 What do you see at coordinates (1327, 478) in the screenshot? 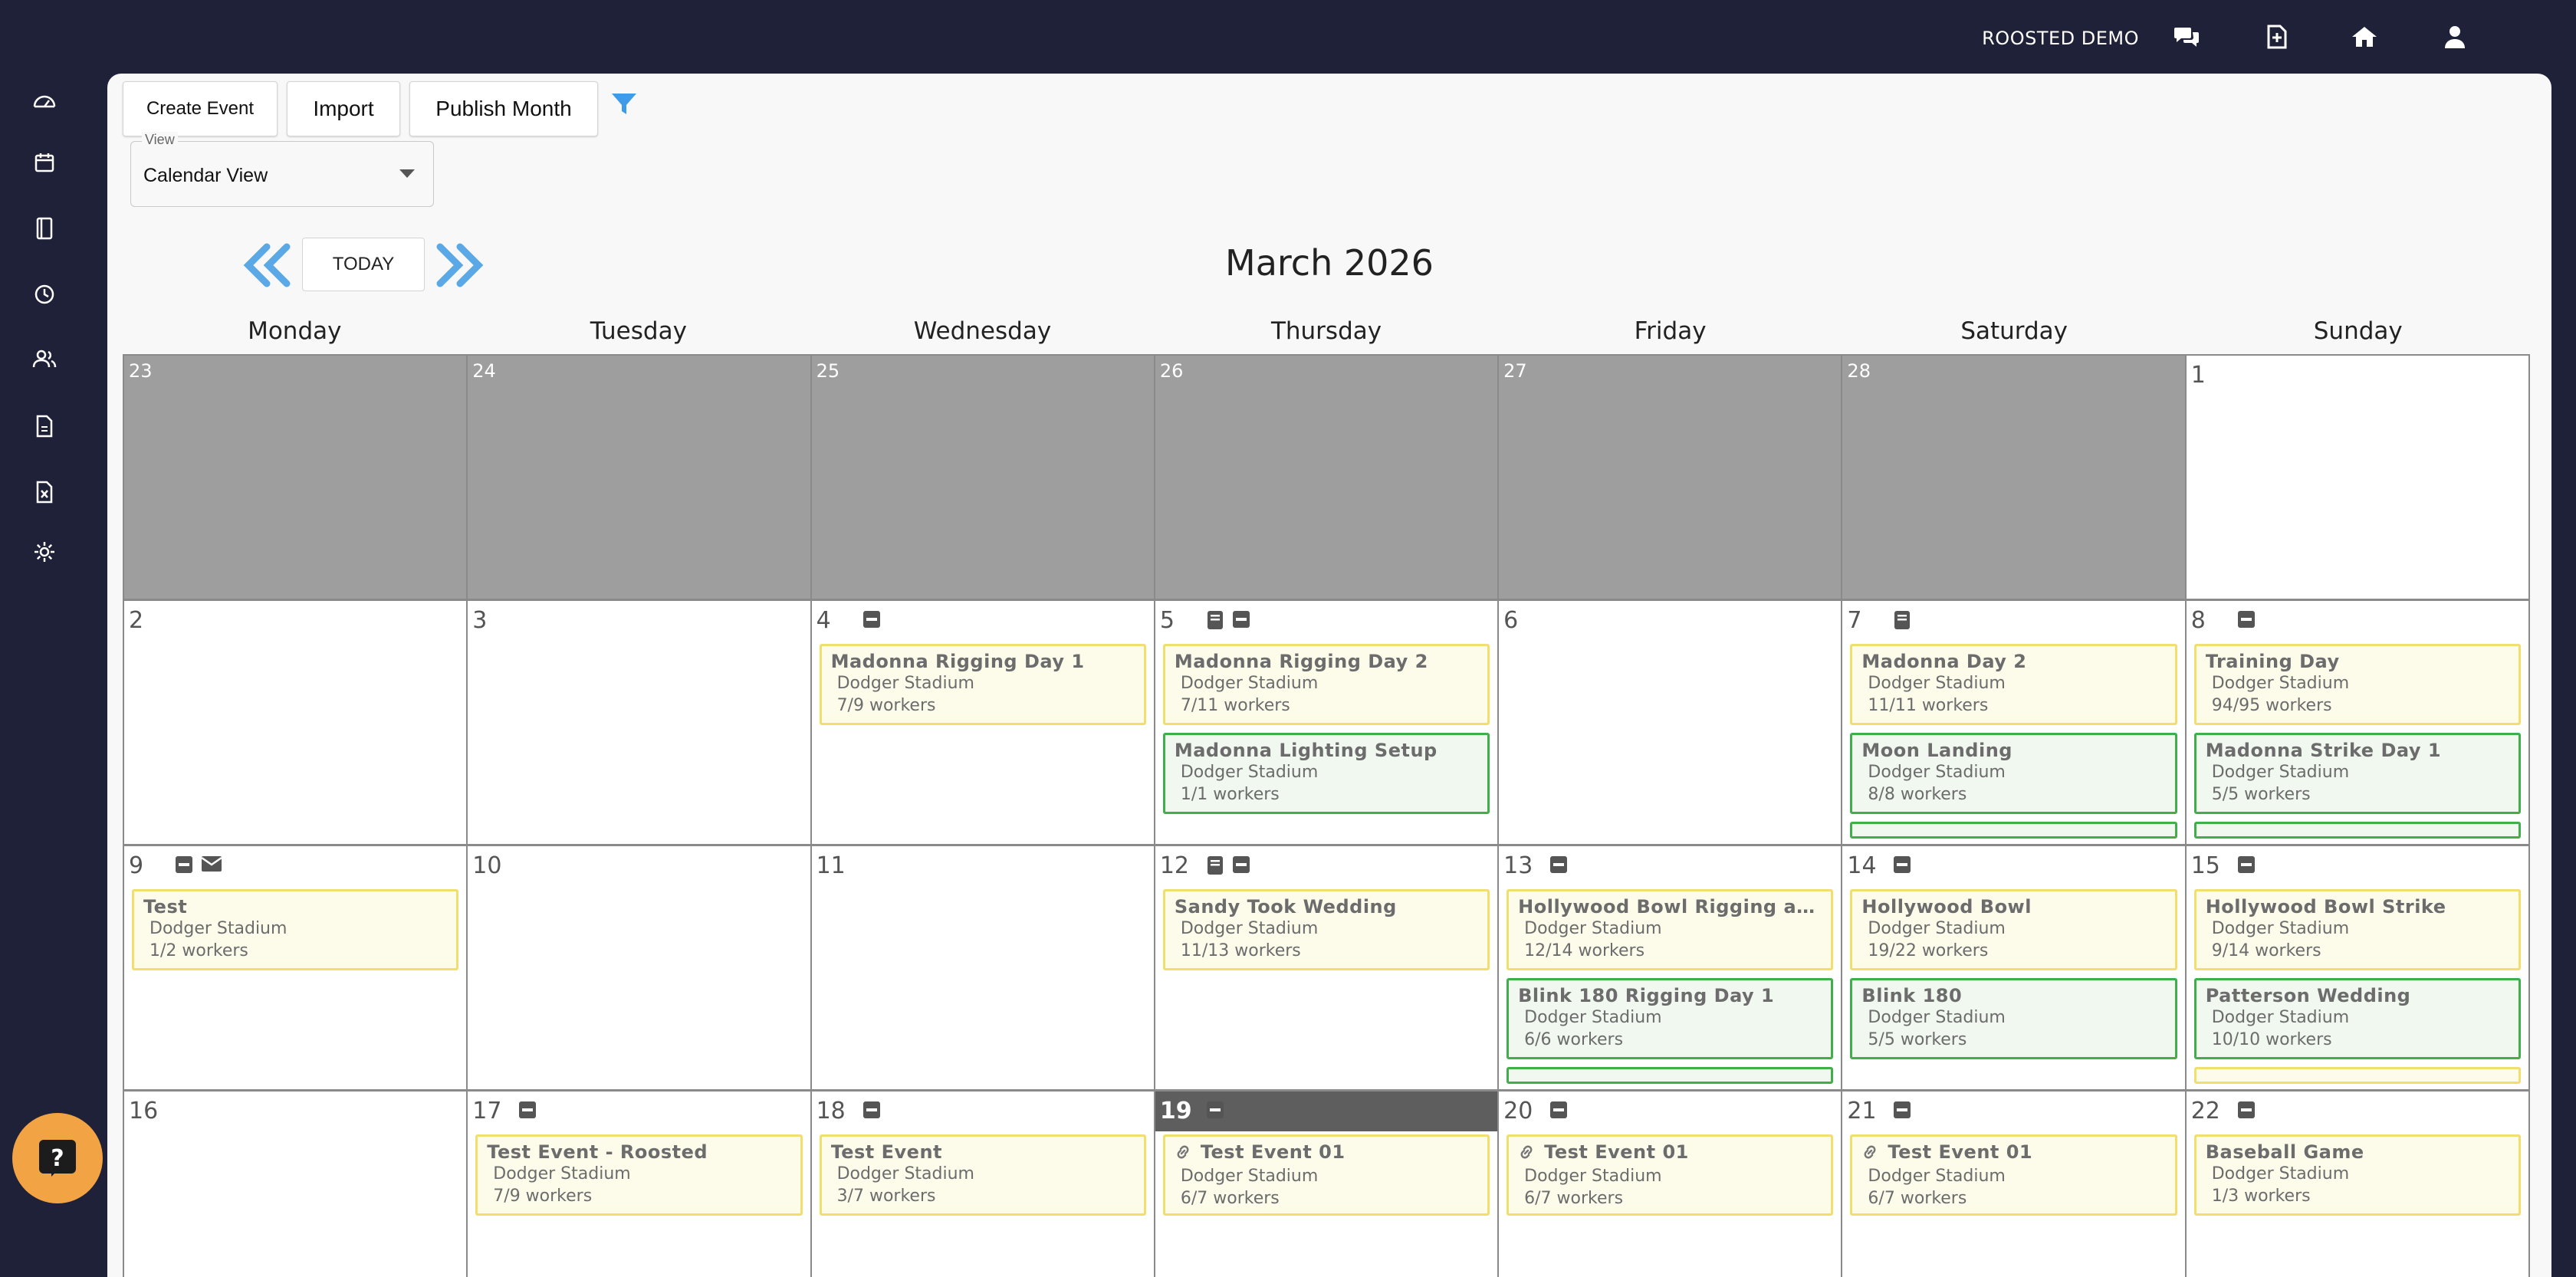
I see `day-cell: 26` at bounding box center [1327, 478].